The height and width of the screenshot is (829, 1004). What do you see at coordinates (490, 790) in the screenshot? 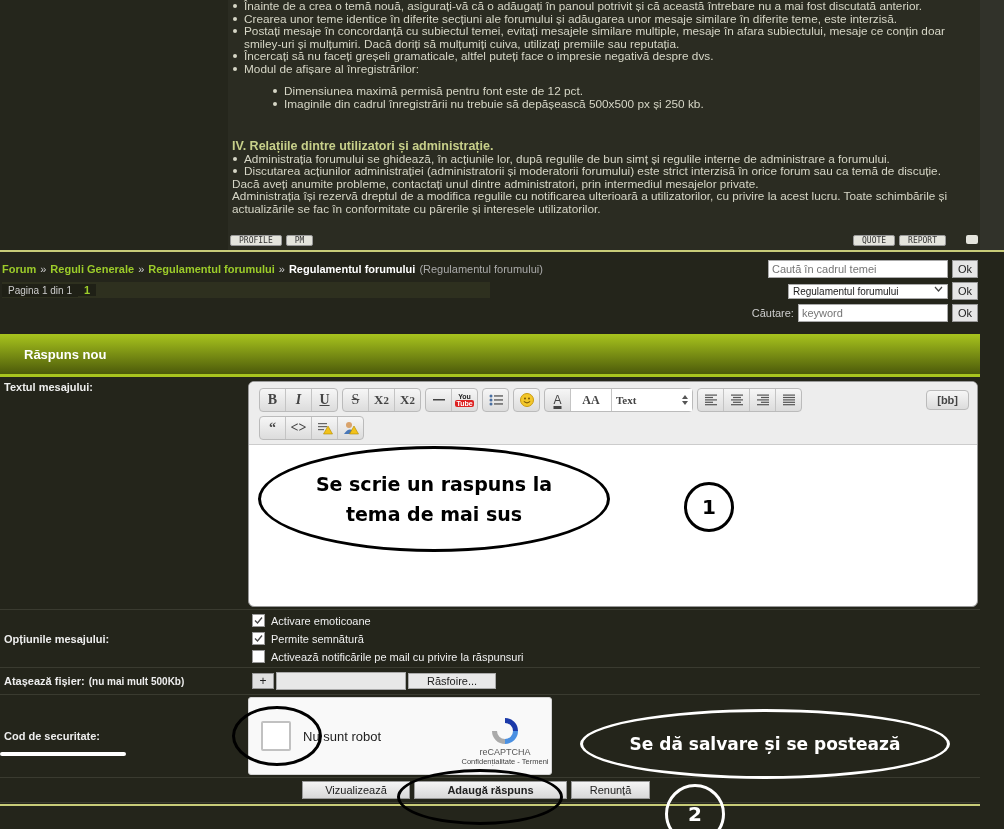
I see `form-button: Adaugă răspuns` at bounding box center [490, 790].